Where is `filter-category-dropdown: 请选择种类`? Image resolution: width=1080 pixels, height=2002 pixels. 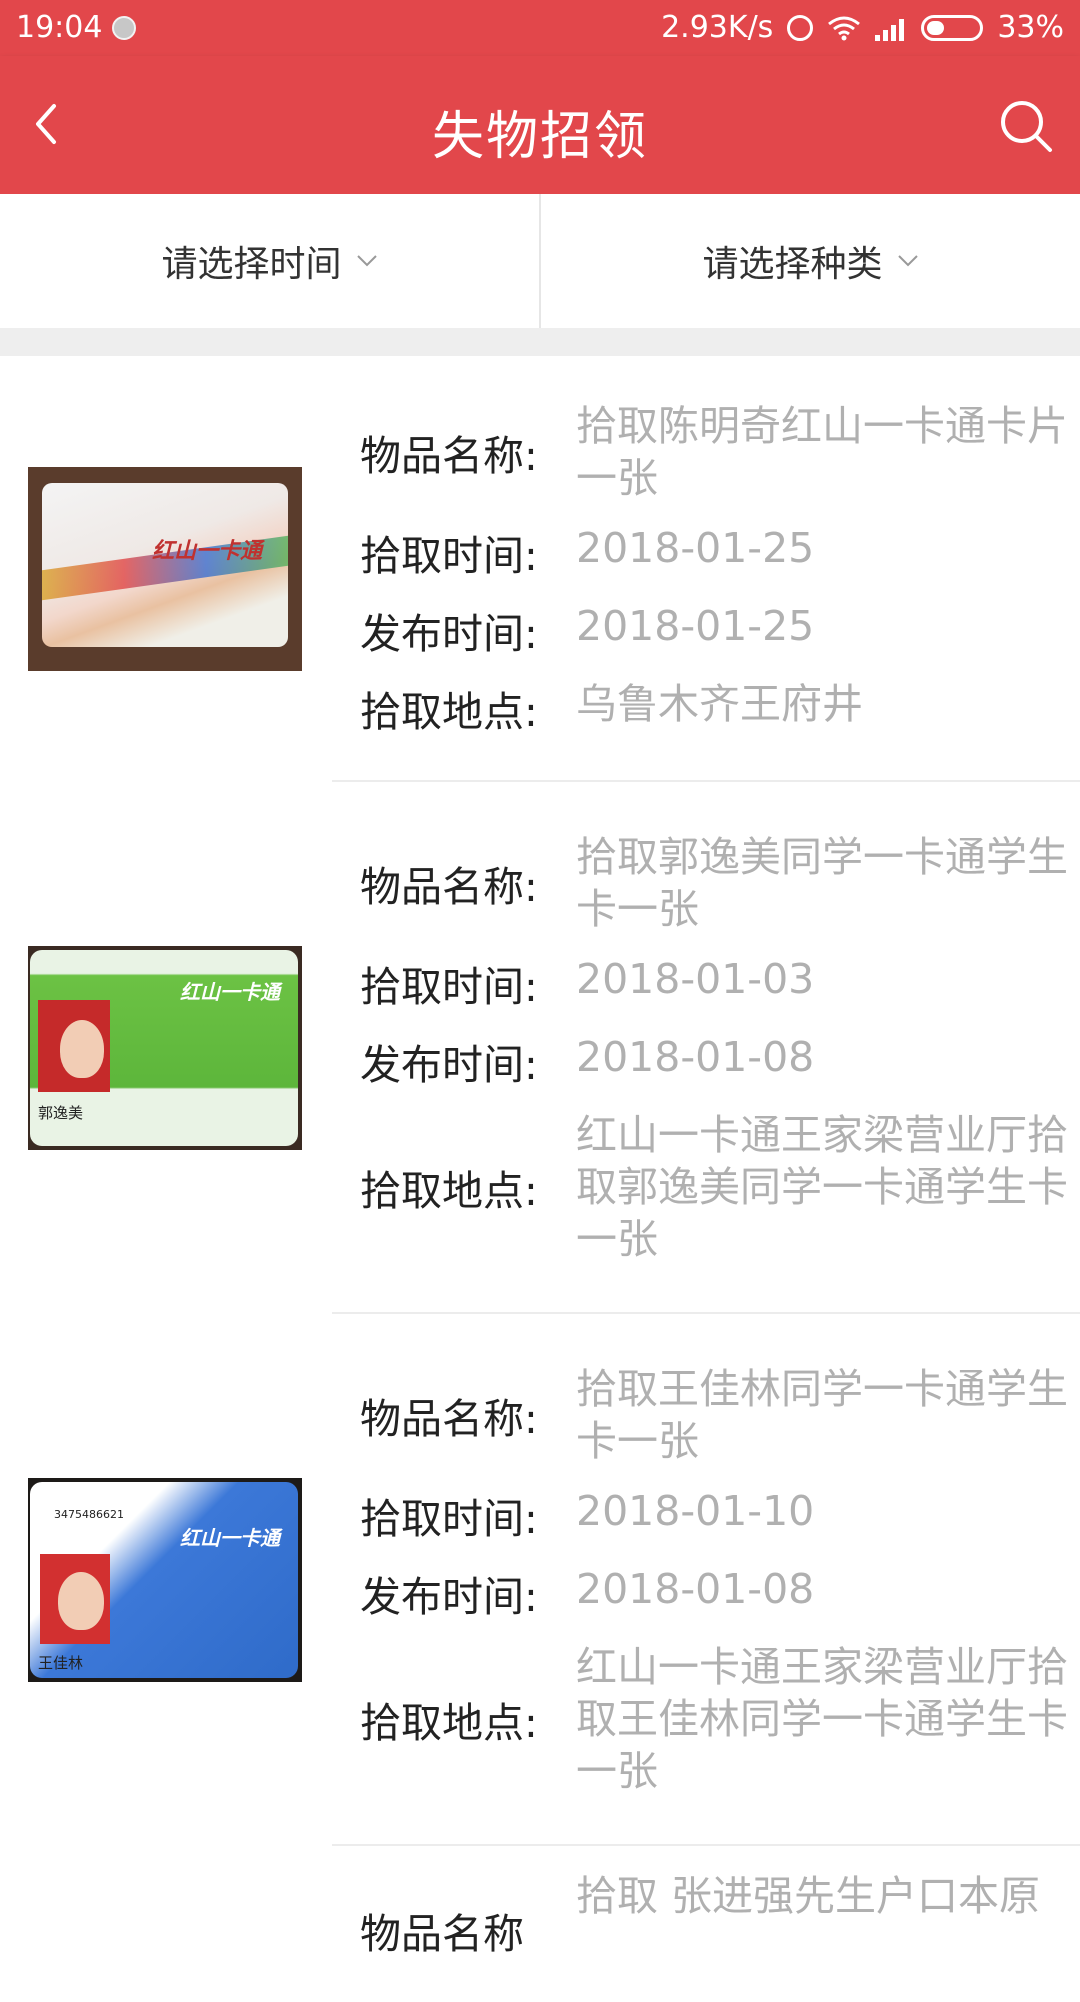 filter-category-dropdown: 请选择种类 is located at coordinates (809, 261).